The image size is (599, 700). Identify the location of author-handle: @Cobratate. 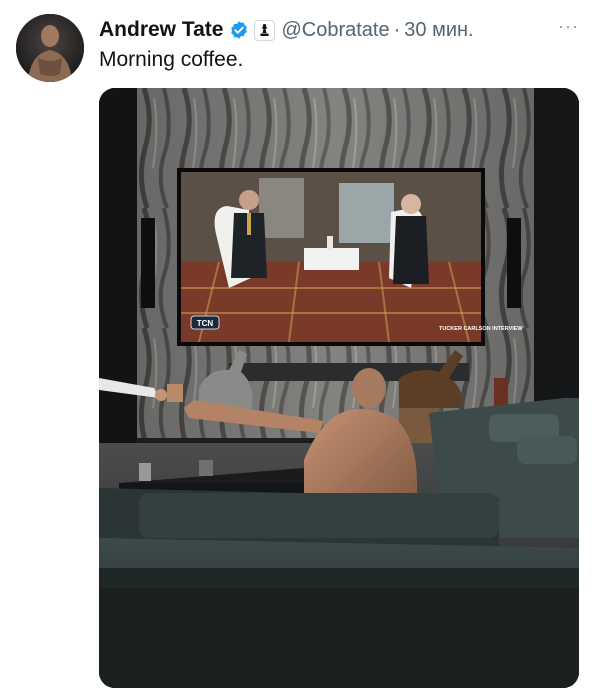
(335, 30).